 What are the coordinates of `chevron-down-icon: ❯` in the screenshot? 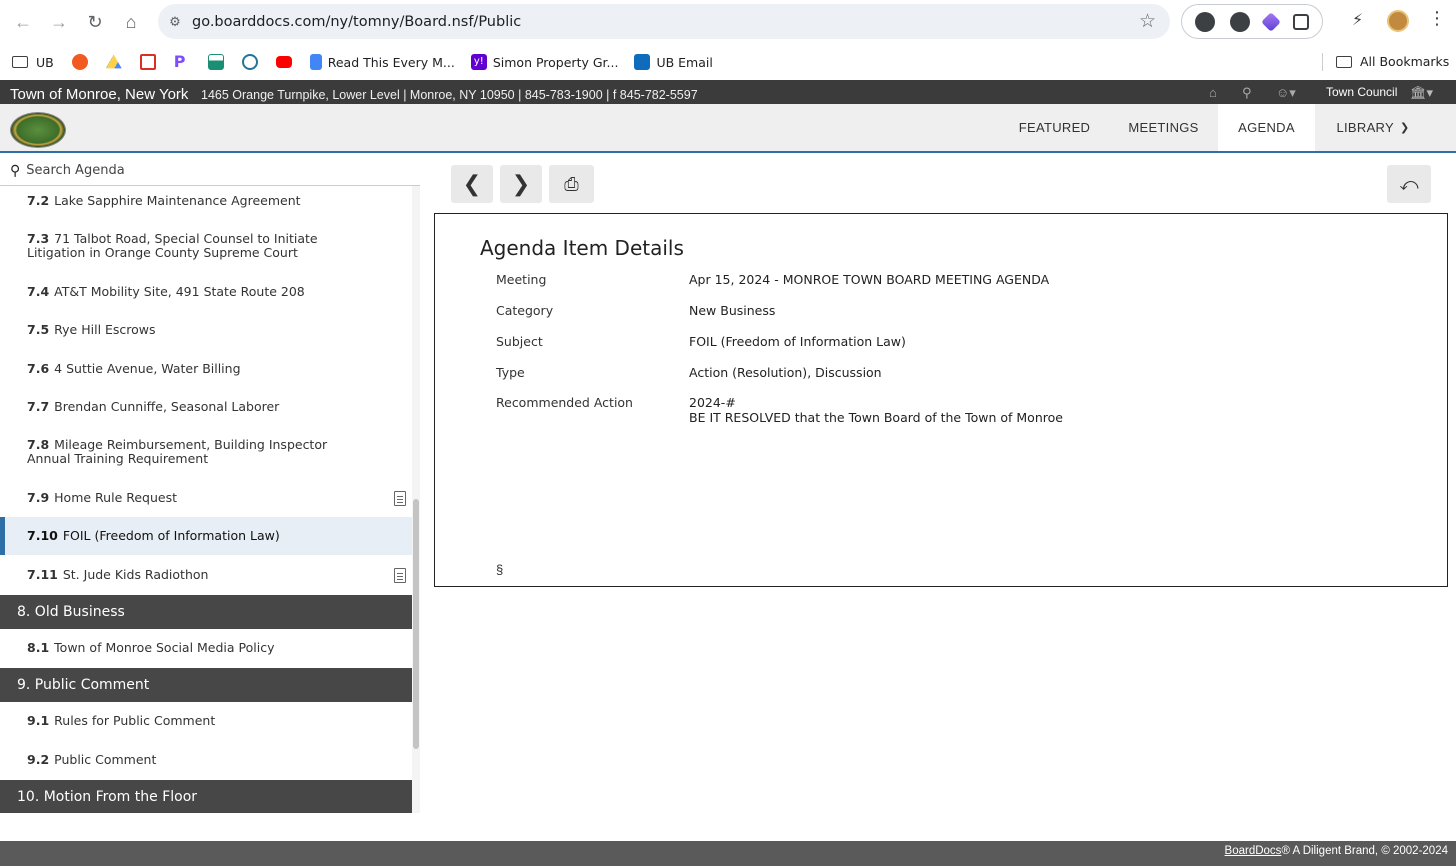 It's located at (1404, 128).